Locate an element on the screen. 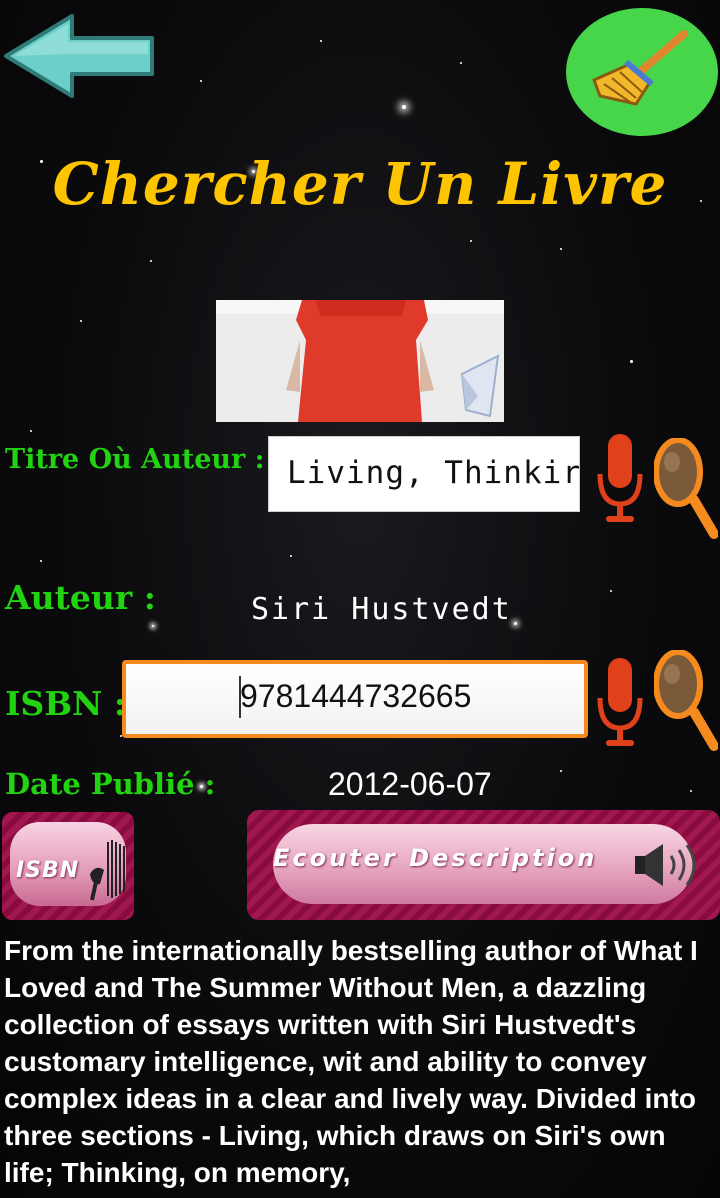  date-label: Date Publié : is located at coordinates (110, 784).